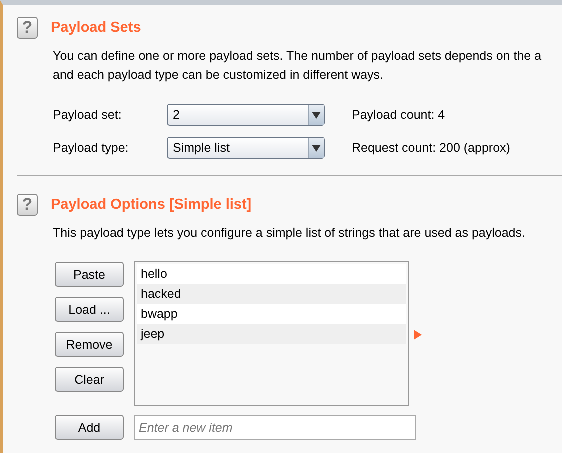 The height and width of the screenshot is (453, 562). What do you see at coordinates (298, 56) in the screenshot?
I see `description-text: You can define one or more payload sets. The number of payload sets depends on the a` at bounding box center [298, 56].